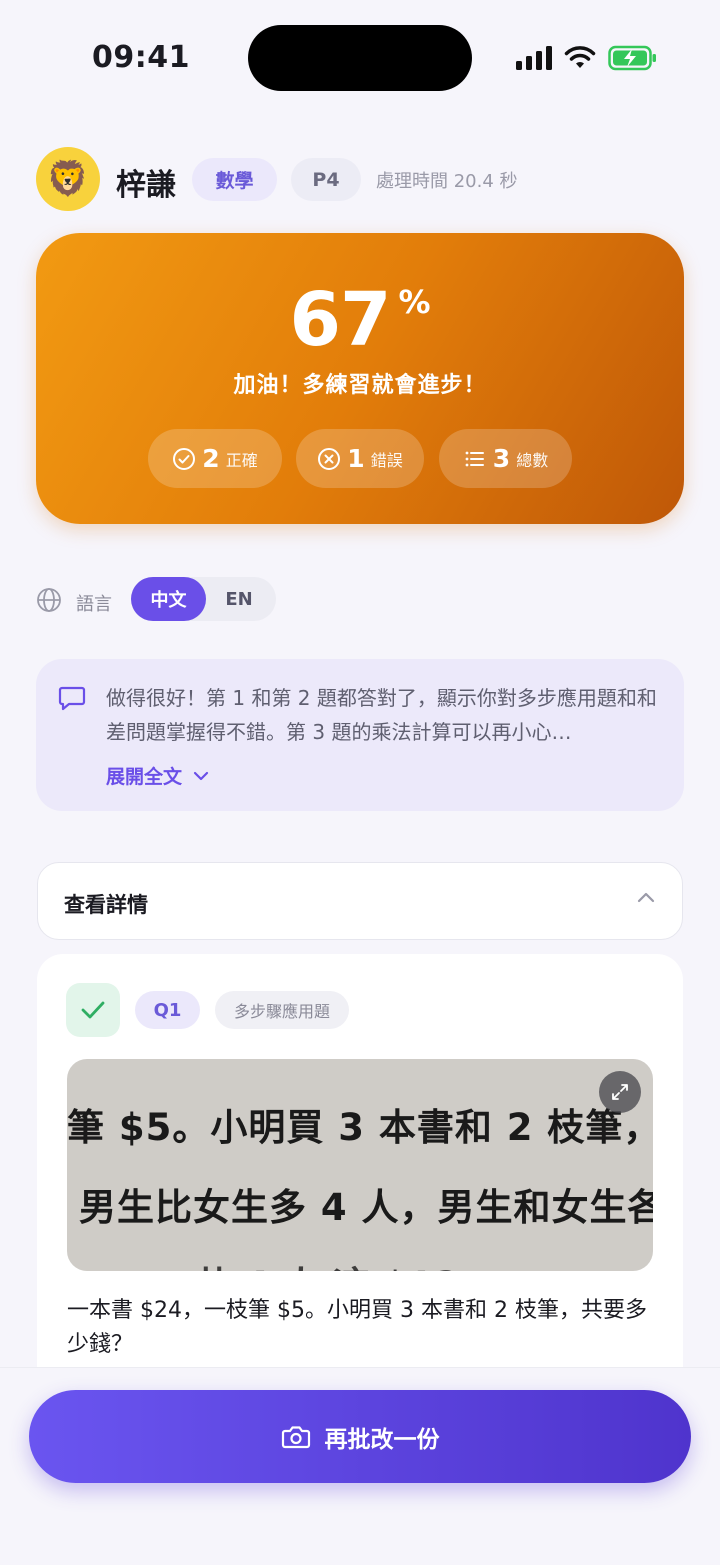  What do you see at coordinates (360, 901) in the screenshot?
I see `details-toggle: 查看詳情` at bounding box center [360, 901].